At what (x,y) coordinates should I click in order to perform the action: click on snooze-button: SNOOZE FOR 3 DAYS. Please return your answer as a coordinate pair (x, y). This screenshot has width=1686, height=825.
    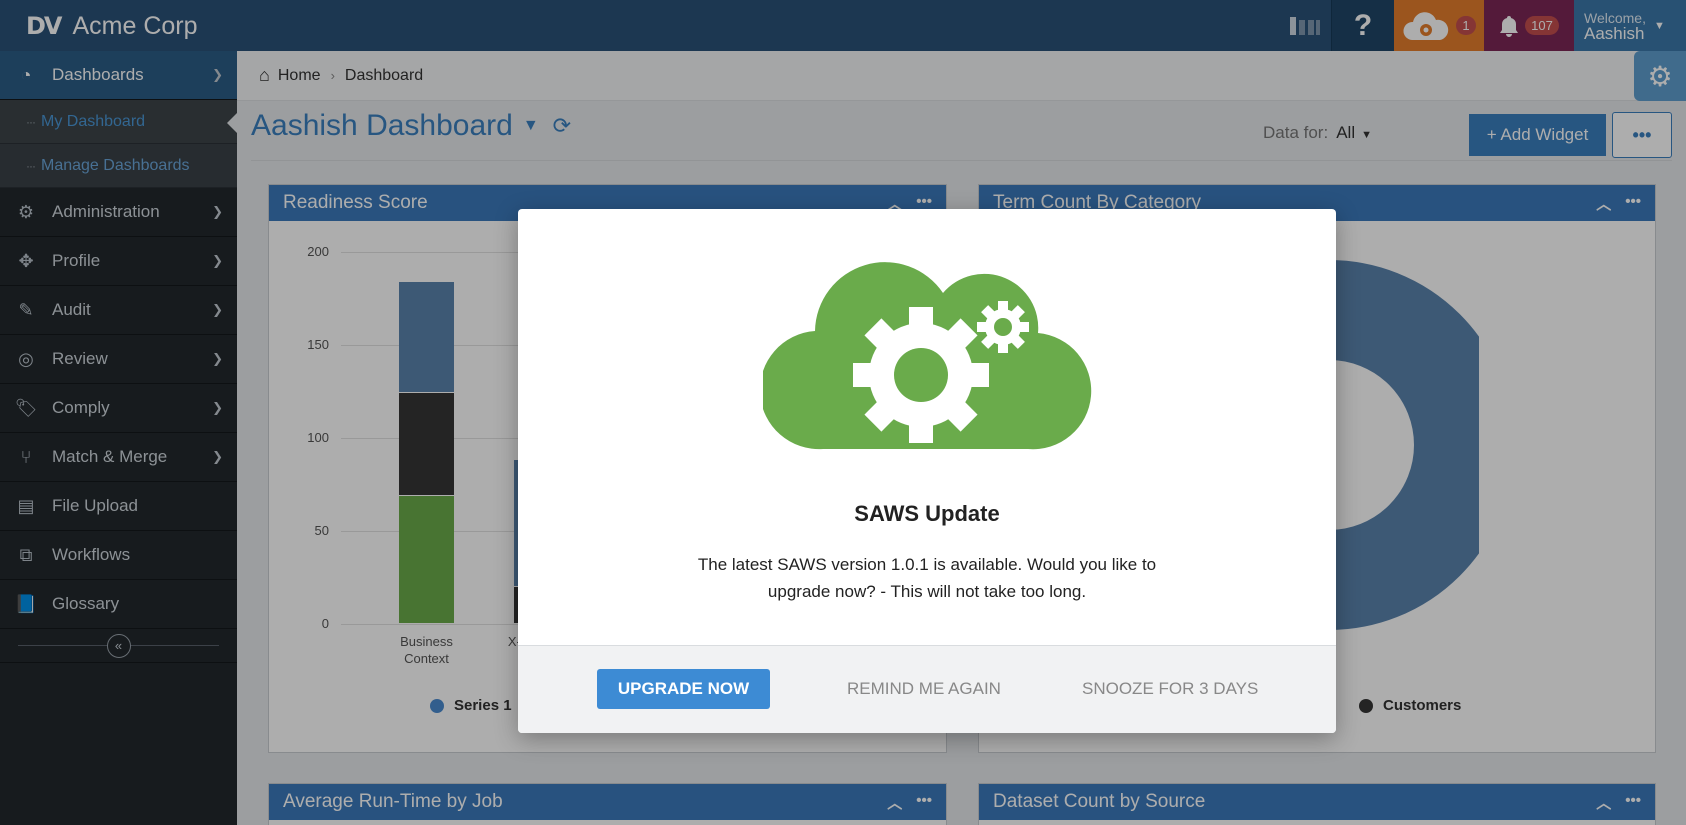
    Looking at the image, I should click on (1170, 689).